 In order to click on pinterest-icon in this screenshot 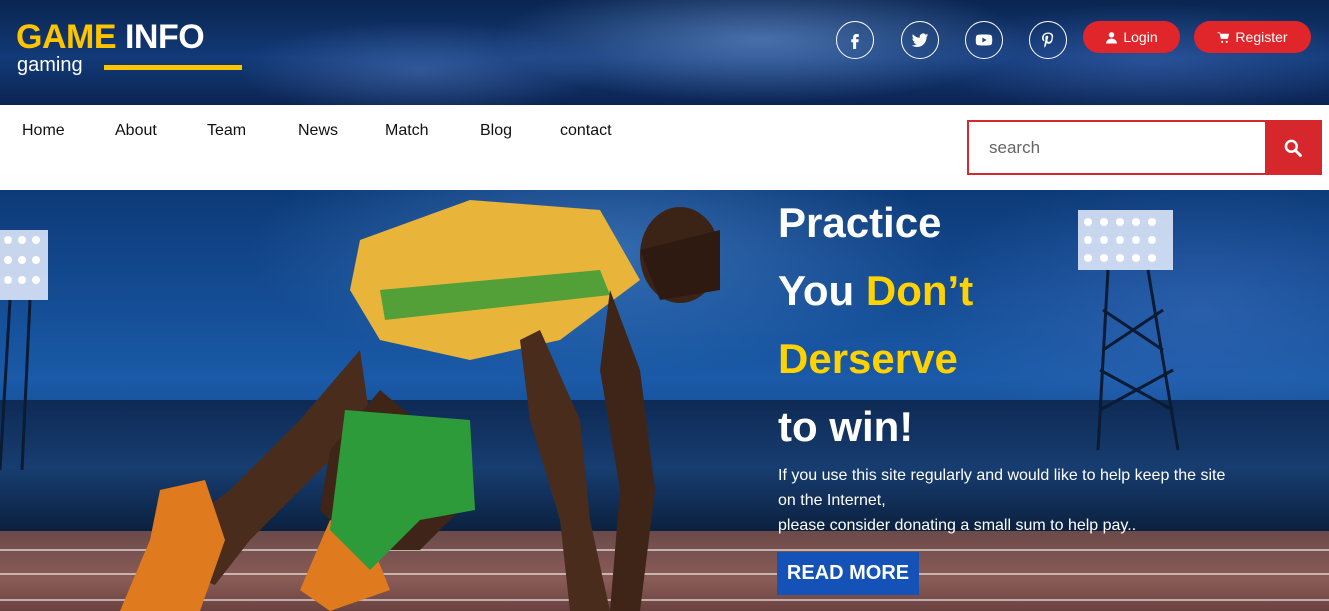, I will do `click(1048, 40)`.